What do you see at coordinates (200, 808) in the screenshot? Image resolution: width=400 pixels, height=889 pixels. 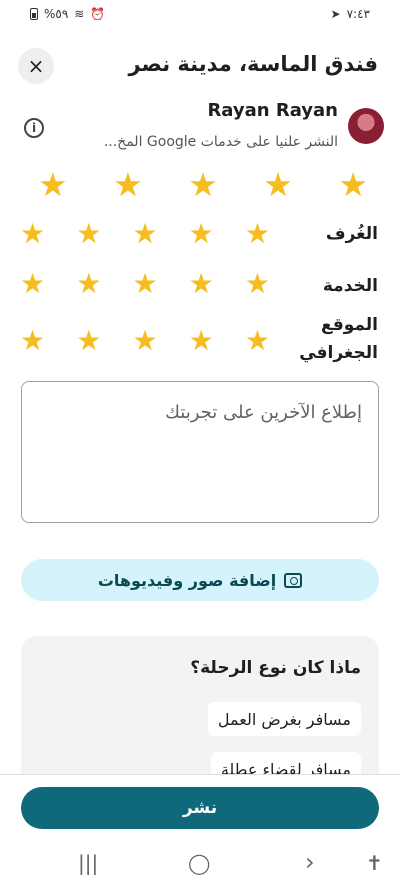 I see `post-button: نشر` at bounding box center [200, 808].